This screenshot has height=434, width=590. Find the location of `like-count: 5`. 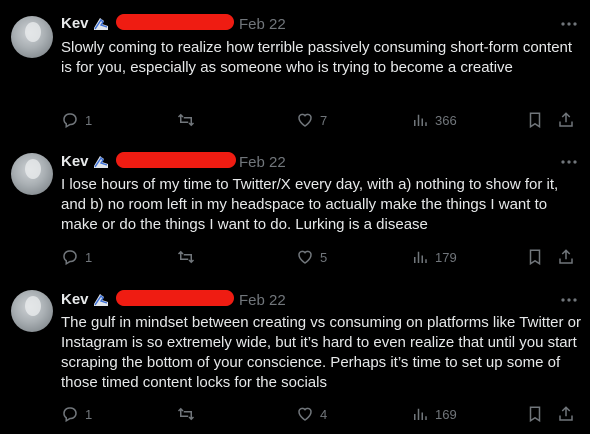

like-count: 5 is located at coordinates (324, 257).